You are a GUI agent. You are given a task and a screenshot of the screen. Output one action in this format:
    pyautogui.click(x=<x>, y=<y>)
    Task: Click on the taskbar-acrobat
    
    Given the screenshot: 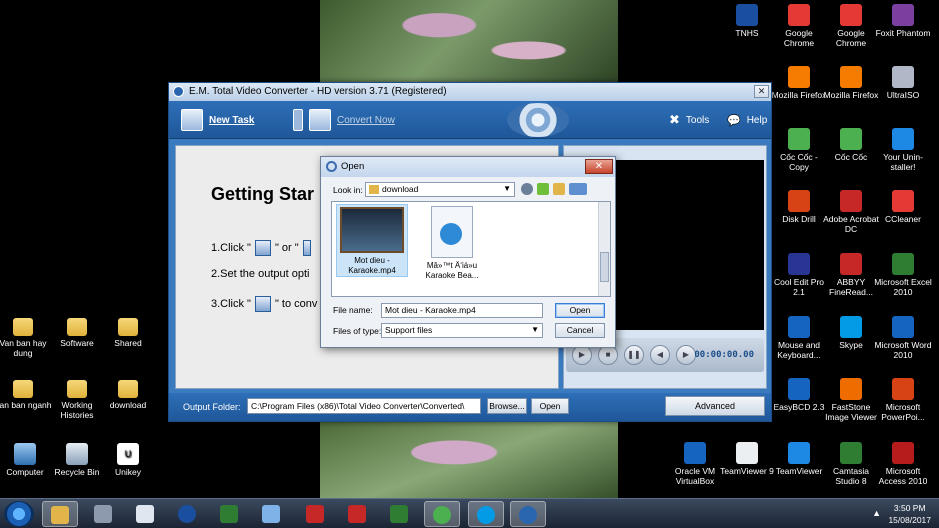 What is the action you would take?
    pyautogui.click(x=358, y=514)
    